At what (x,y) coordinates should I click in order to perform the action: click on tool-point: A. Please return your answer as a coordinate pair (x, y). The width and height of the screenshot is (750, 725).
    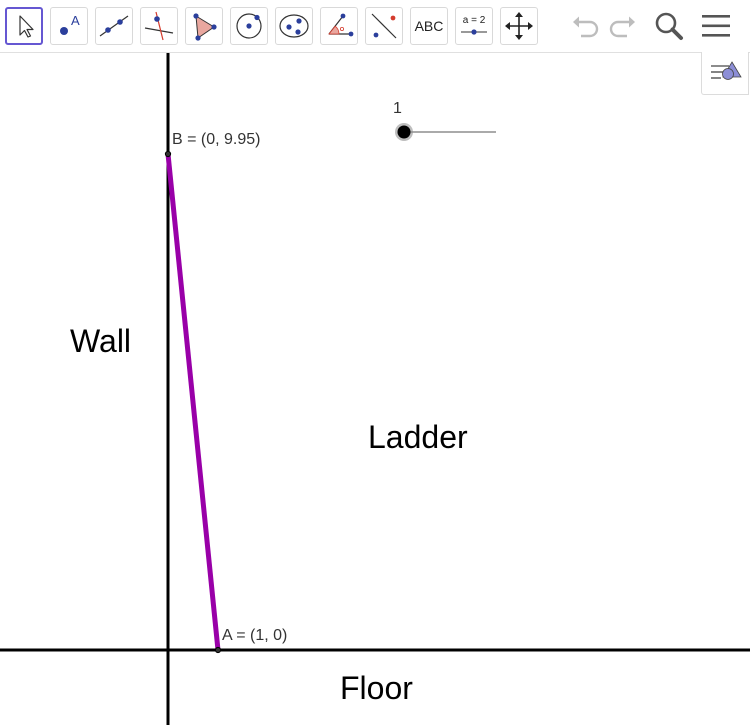
    Looking at the image, I should click on (69, 26).